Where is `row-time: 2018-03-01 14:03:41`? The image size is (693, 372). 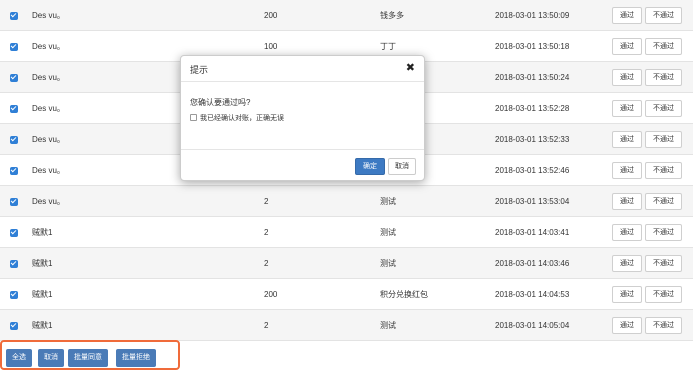
row-time: 2018-03-01 14:03:41 is located at coordinates (532, 232).